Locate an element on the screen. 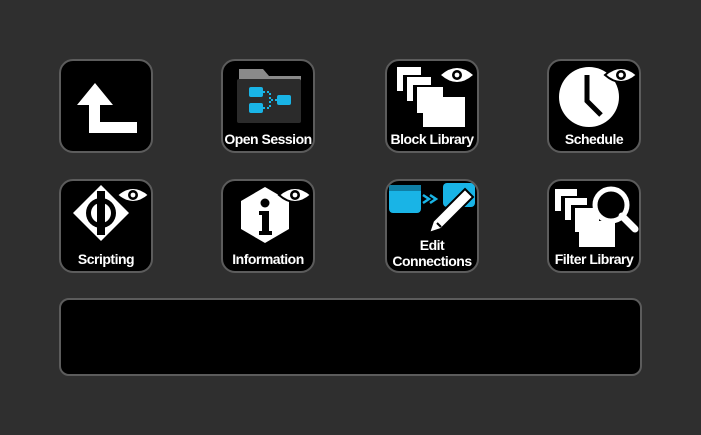 The width and height of the screenshot is (701, 435). scripting-label: Scripting is located at coordinates (106, 259).